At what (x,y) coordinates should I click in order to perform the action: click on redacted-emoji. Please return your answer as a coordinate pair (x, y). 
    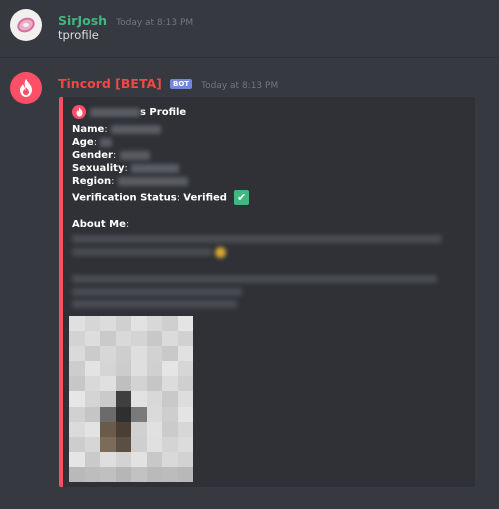
    Looking at the image, I should click on (220, 252).